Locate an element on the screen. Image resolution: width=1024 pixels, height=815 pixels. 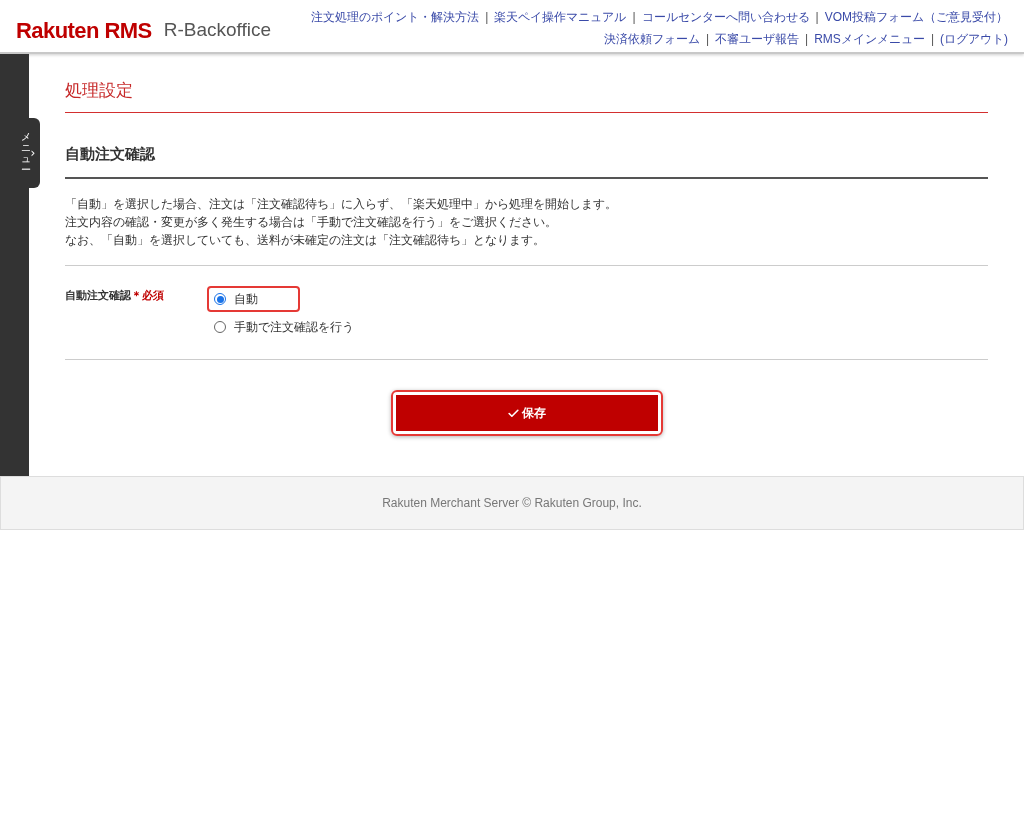
radio-option: 手動で注文確認を行う is located at coordinates (284, 327).